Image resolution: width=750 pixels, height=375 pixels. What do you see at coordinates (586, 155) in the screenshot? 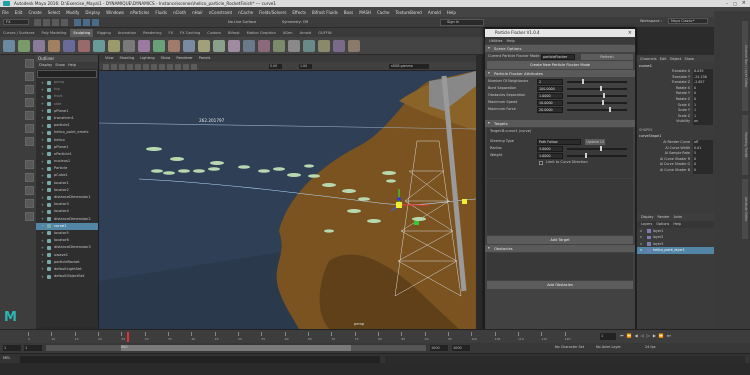
I see `weight-slider-handle` at bounding box center [586, 155].